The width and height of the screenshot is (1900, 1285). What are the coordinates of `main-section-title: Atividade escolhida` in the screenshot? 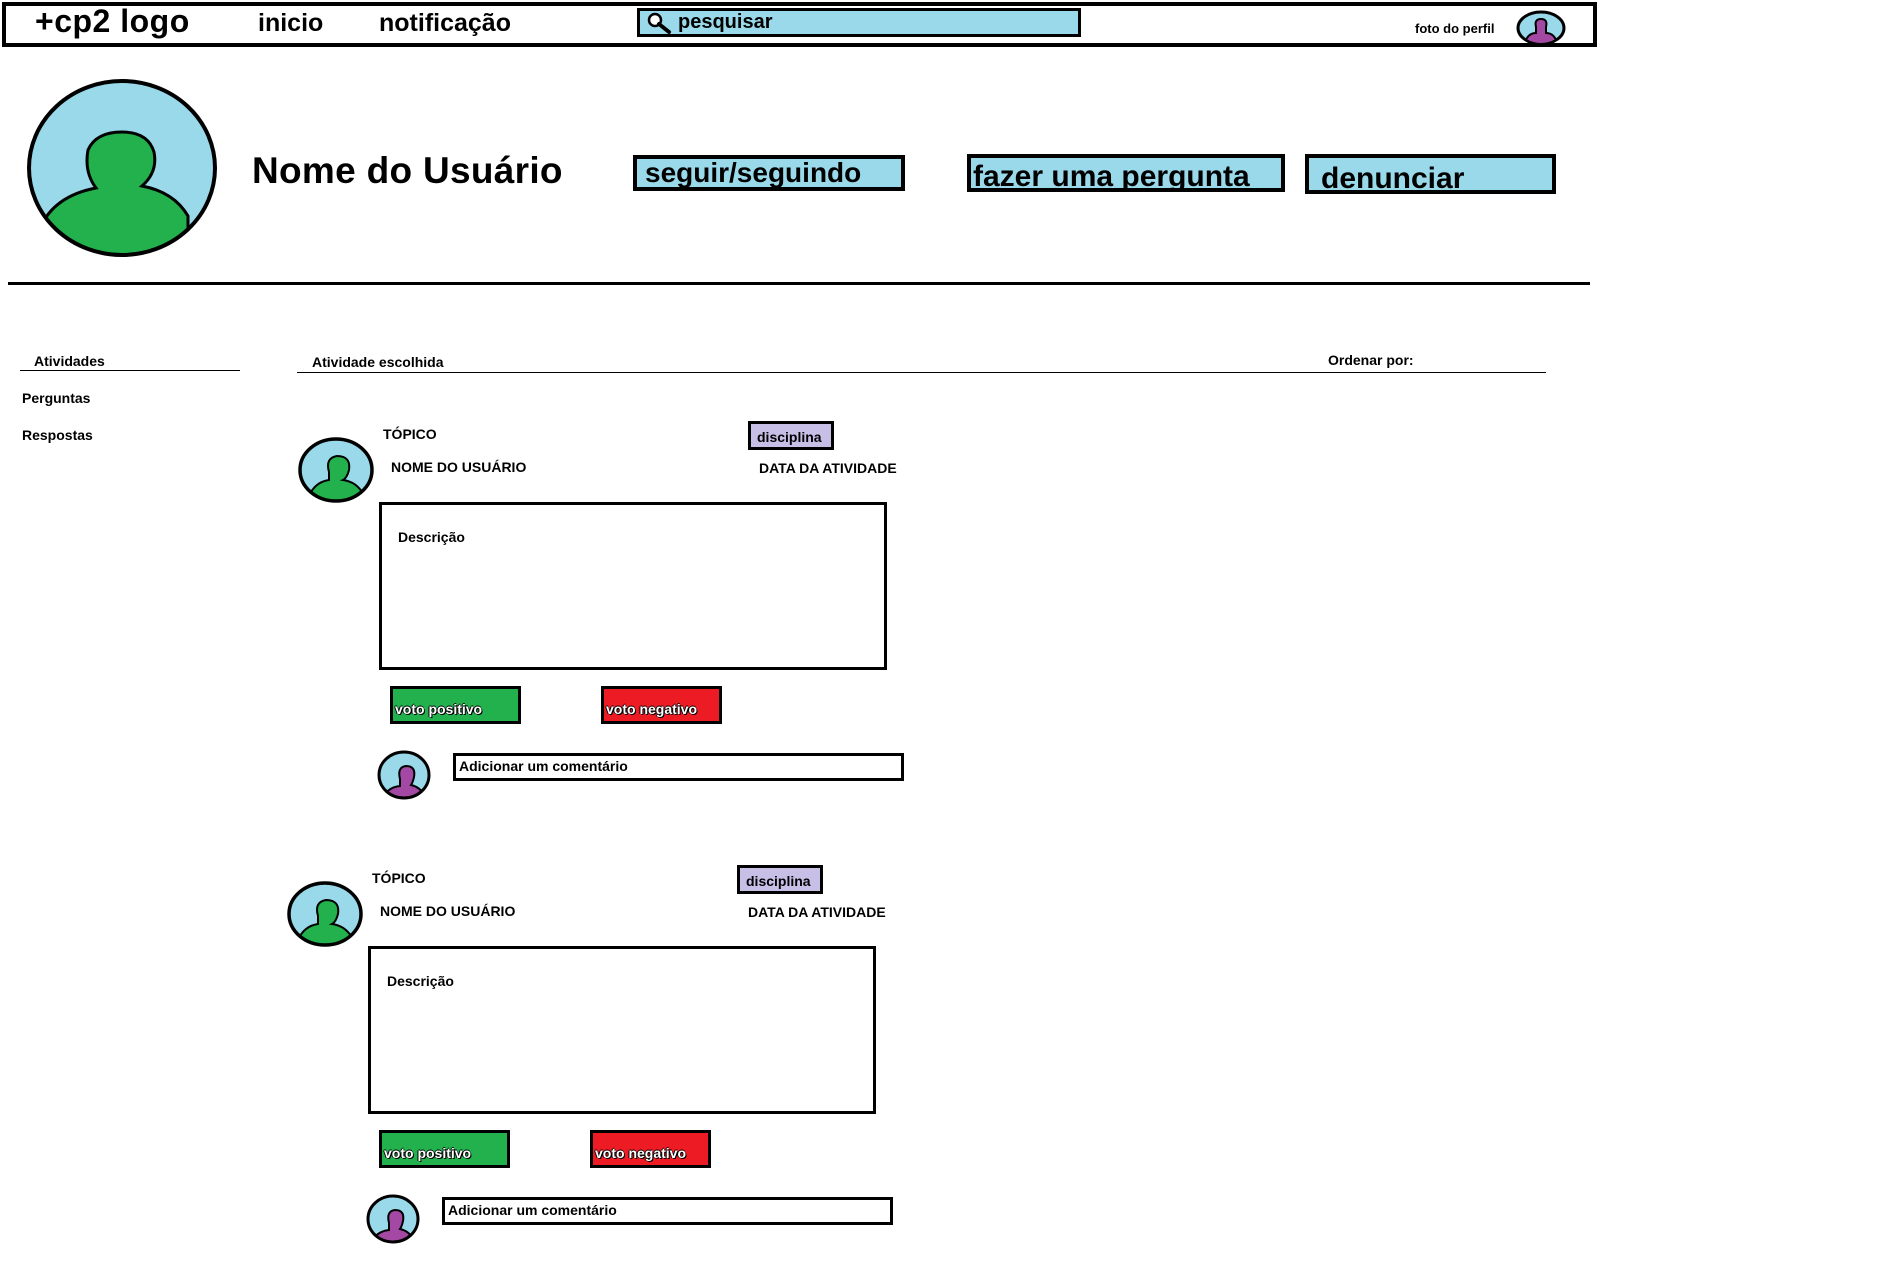 It's located at (378, 362).